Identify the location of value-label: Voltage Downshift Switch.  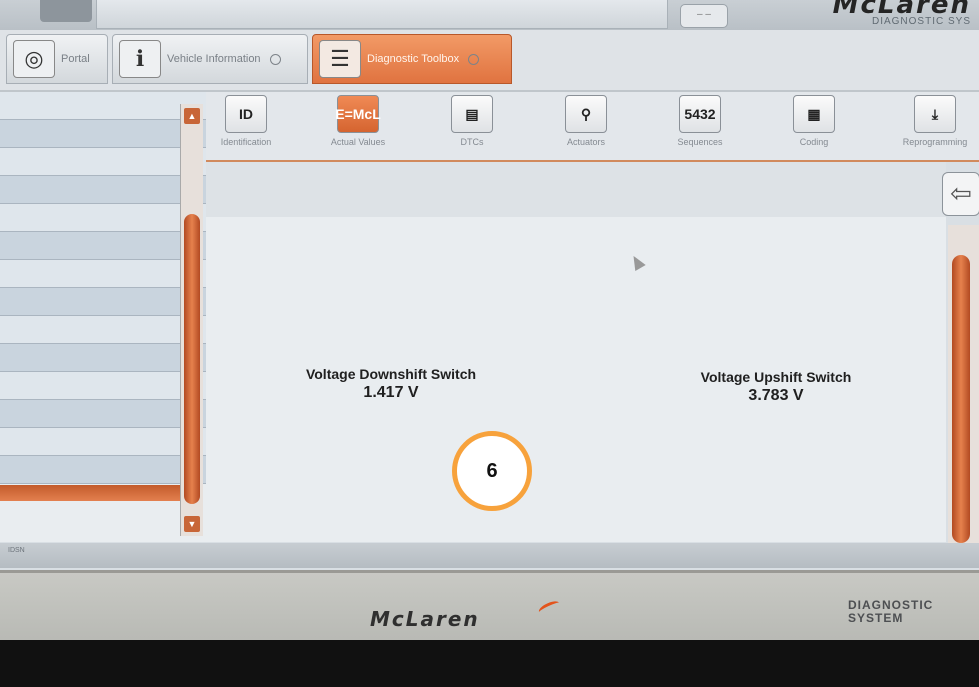
(391, 374).